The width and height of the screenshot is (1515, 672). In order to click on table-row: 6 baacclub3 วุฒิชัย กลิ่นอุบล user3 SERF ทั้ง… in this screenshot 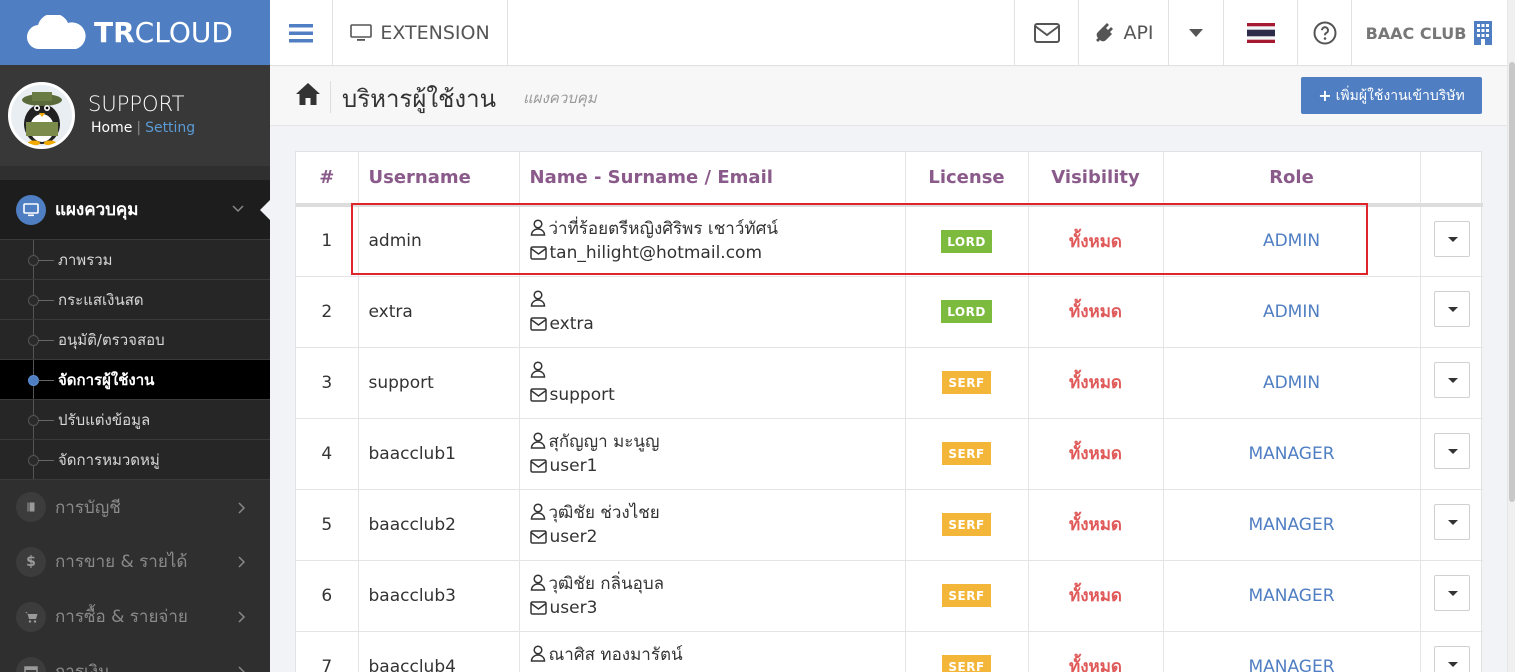, I will do `click(889, 595)`.